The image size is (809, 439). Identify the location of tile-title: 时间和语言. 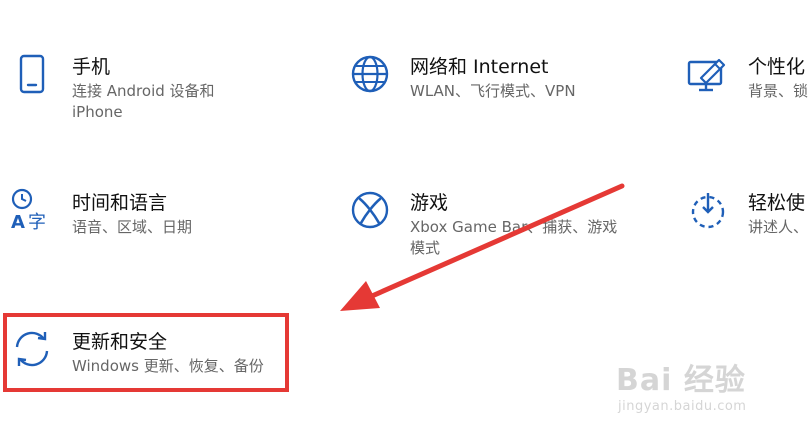
(120, 203).